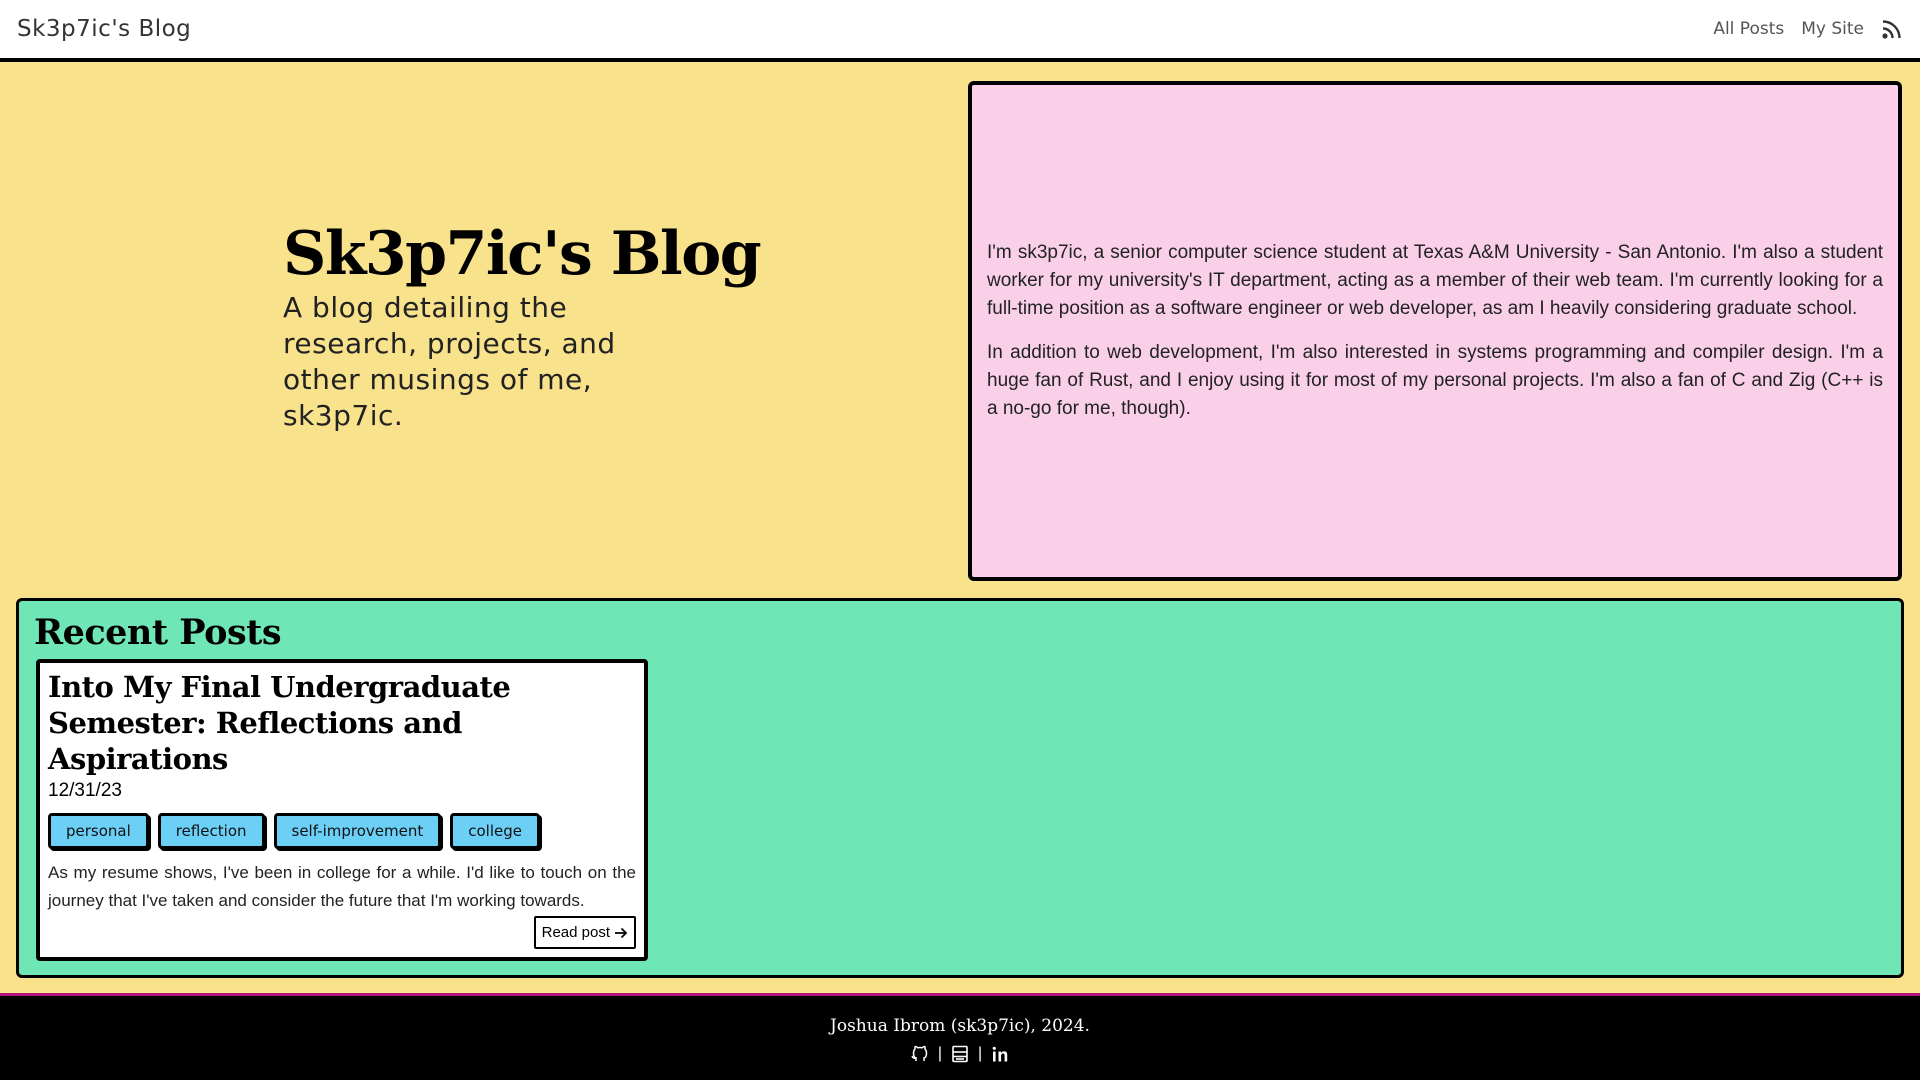  What do you see at coordinates (85, 790) in the screenshot?
I see `post-date: 12/31/23` at bounding box center [85, 790].